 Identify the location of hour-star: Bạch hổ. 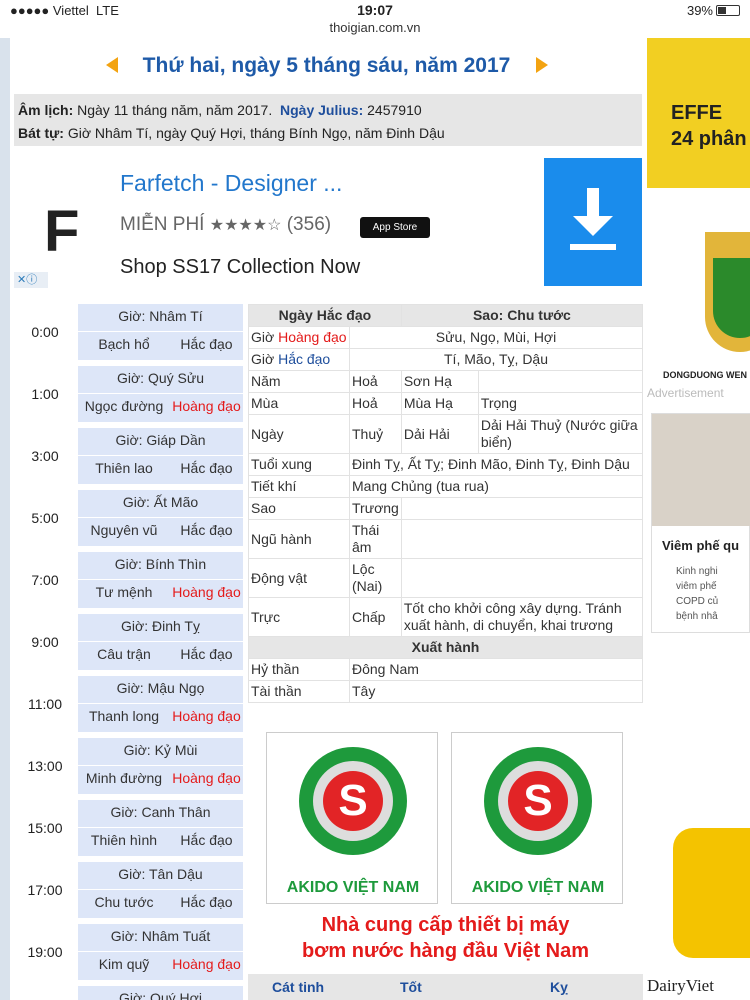
(124, 344).